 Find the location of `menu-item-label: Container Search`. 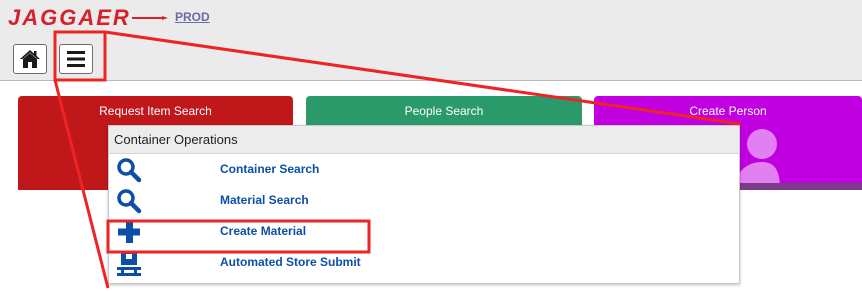

menu-item-label: Container Search is located at coordinates (270, 169).